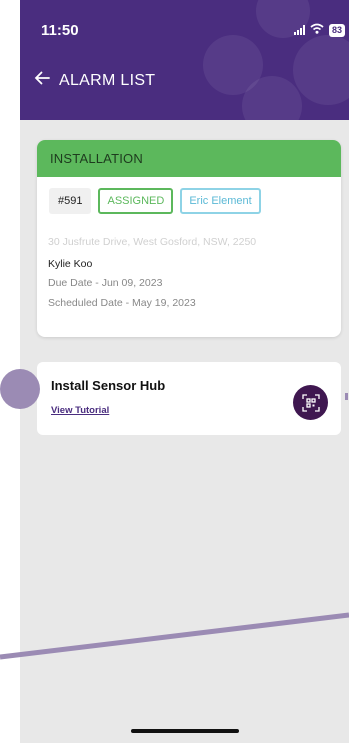  What do you see at coordinates (346, 396) in the screenshot?
I see `tutorial-marker` at bounding box center [346, 396].